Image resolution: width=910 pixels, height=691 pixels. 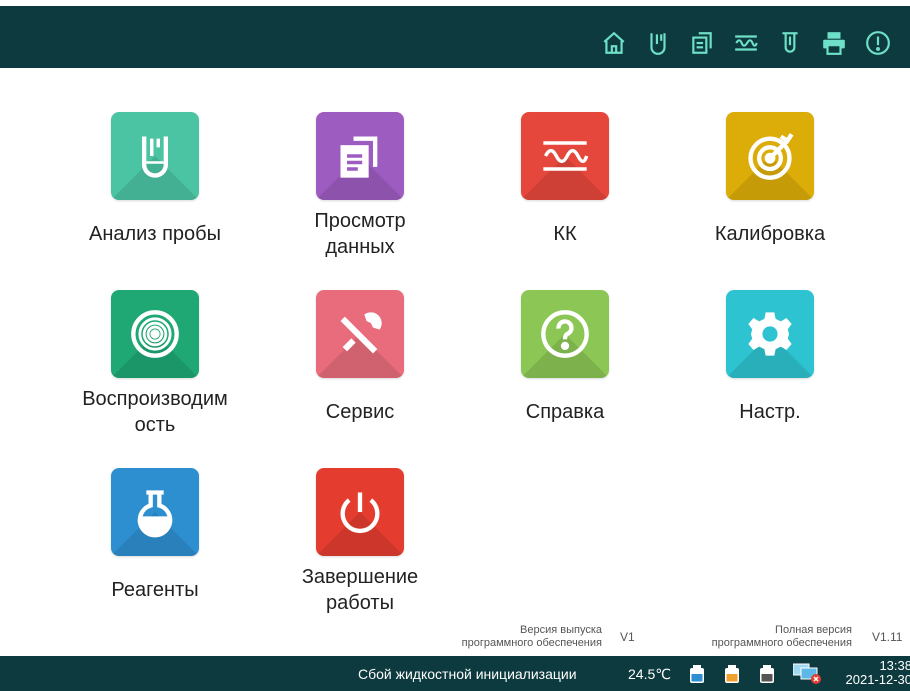 What do you see at coordinates (697, 674) in the screenshot?
I see `reagent-bottle-icon` at bounding box center [697, 674].